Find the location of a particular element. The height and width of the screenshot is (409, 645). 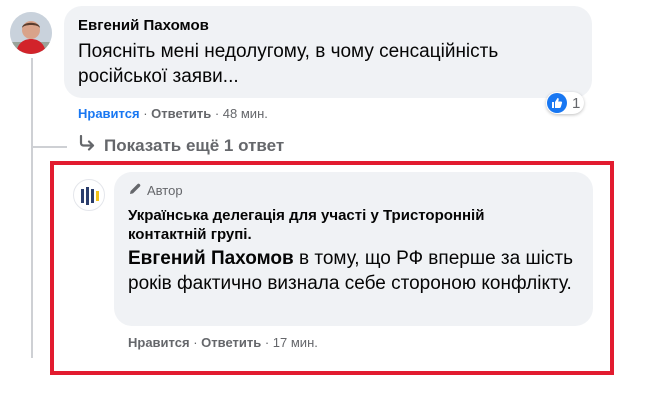

comment-author: Евгений Пахомов is located at coordinates (143, 25).